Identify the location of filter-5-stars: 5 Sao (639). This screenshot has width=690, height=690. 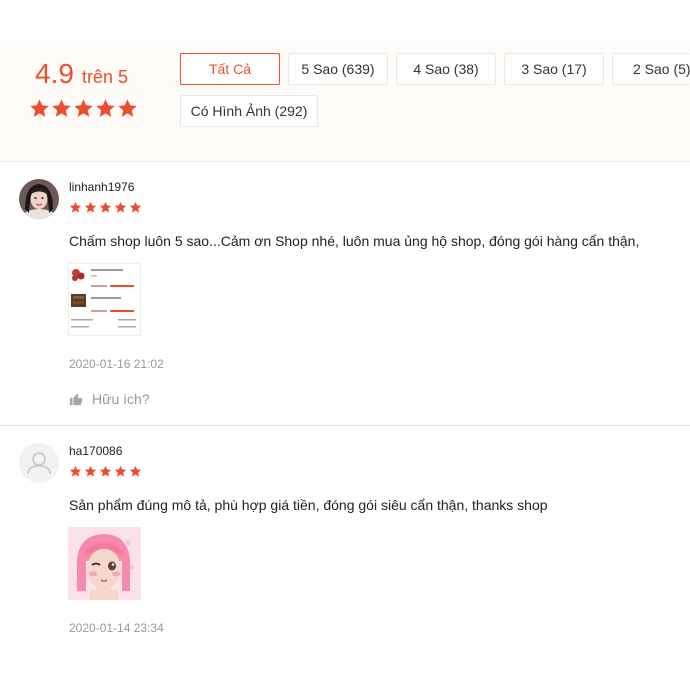
(338, 69).